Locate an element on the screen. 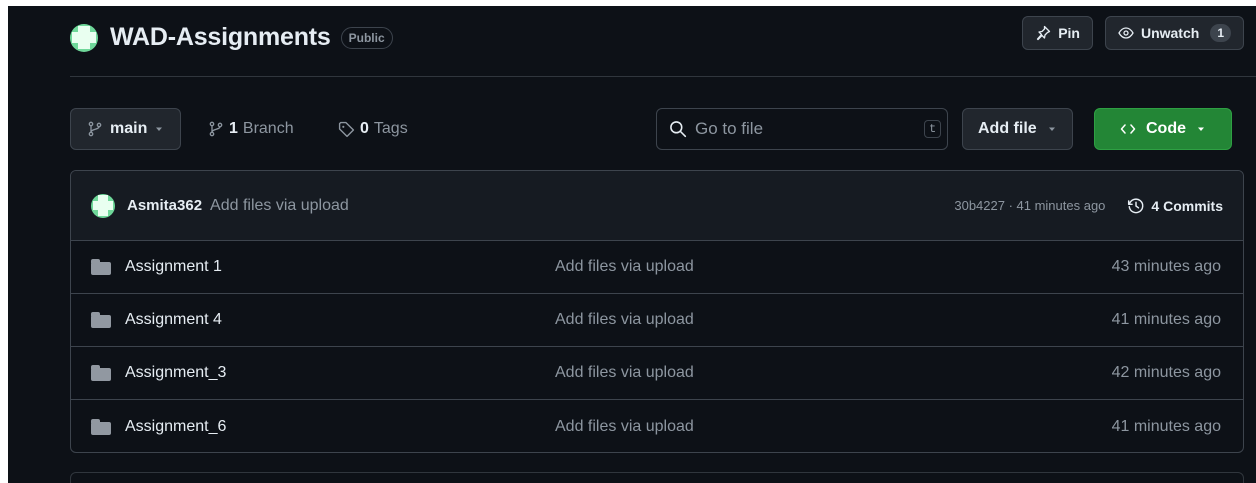  visibility-badge: Public is located at coordinates (366, 37).